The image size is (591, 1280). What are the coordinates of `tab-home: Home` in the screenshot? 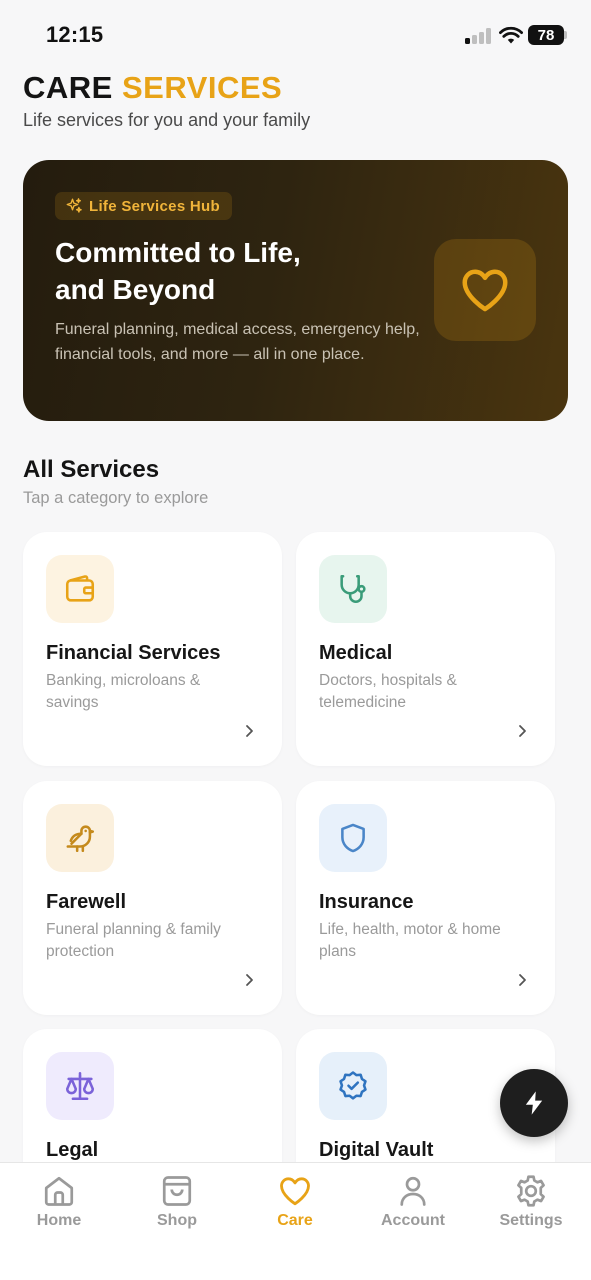 It's located at (59, 1201).